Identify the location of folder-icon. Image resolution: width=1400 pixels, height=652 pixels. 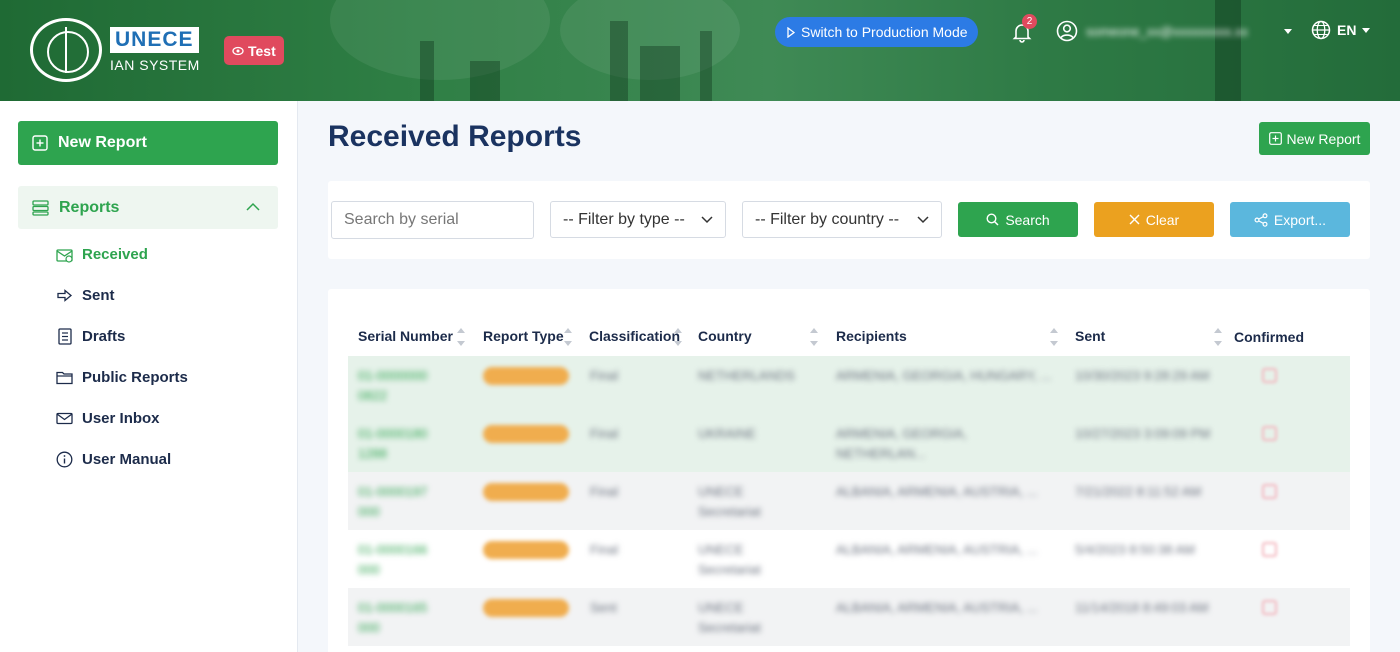
(64, 378).